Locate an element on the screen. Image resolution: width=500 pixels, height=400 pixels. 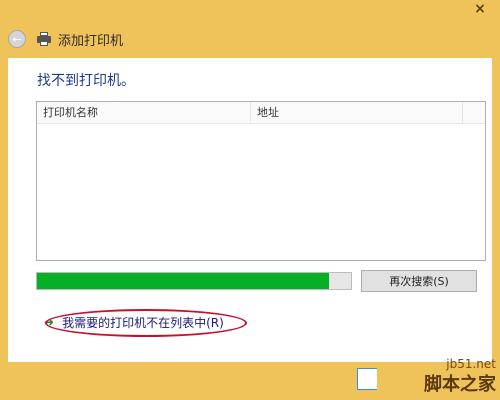
close-button: × is located at coordinates (480, 9).